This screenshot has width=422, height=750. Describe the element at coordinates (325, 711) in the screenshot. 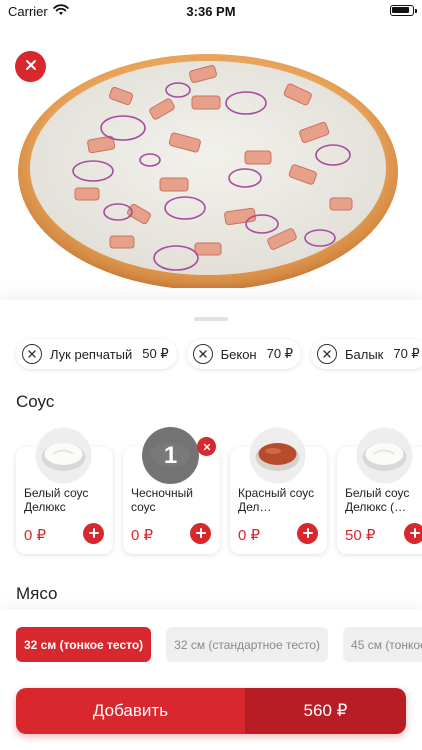

I see `total-price: 560 ₽` at that location.